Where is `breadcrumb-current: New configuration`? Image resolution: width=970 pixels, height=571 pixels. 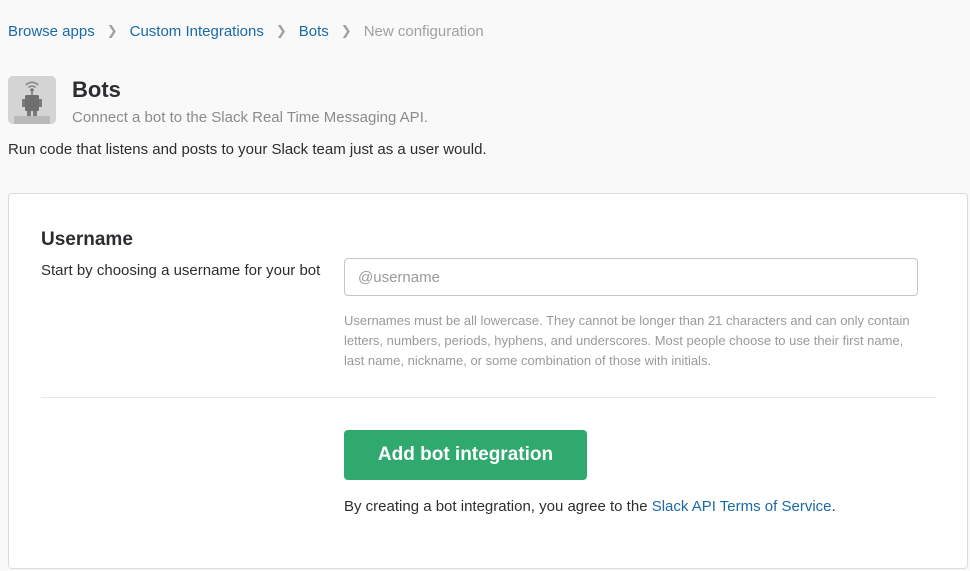 breadcrumb-current: New configuration is located at coordinates (423, 31).